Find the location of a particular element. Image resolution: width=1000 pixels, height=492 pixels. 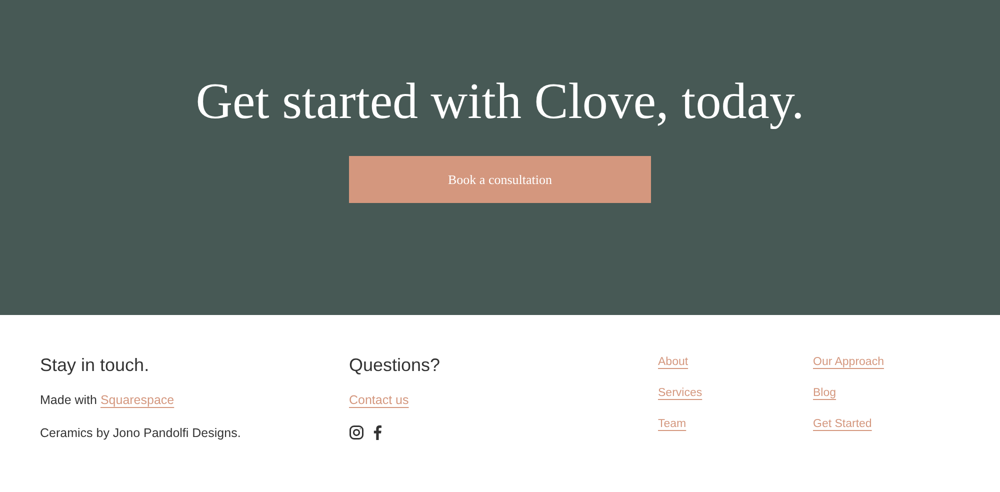

footer-nav-link: Blog is located at coordinates (824, 393).